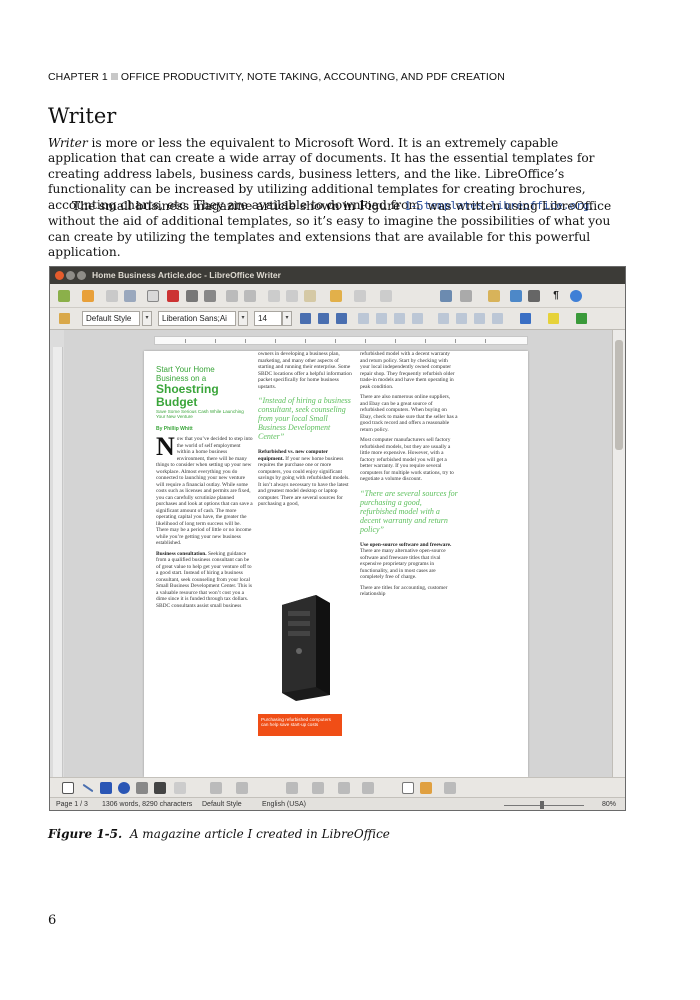 The image size is (700, 1000). Describe the element at coordinates (180, 788) in the screenshot. I see `callout-icon` at that location.